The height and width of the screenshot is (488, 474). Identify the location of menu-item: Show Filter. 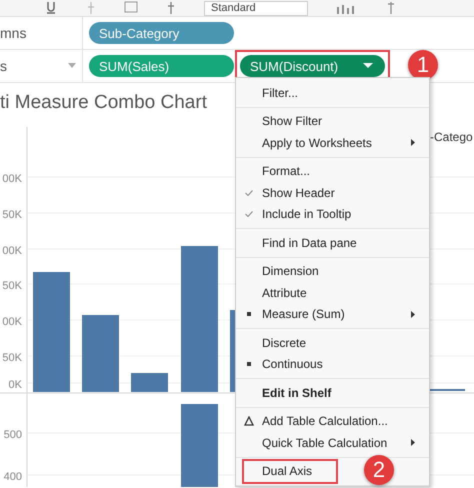
(332, 121).